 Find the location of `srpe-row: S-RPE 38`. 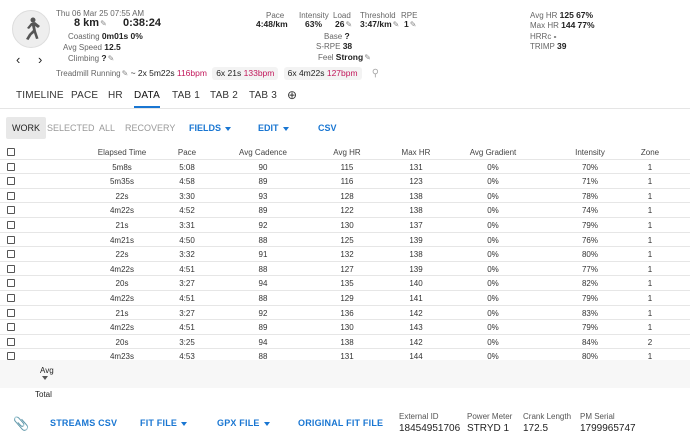

srpe-row: S-RPE 38 is located at coordinates (334, 46).